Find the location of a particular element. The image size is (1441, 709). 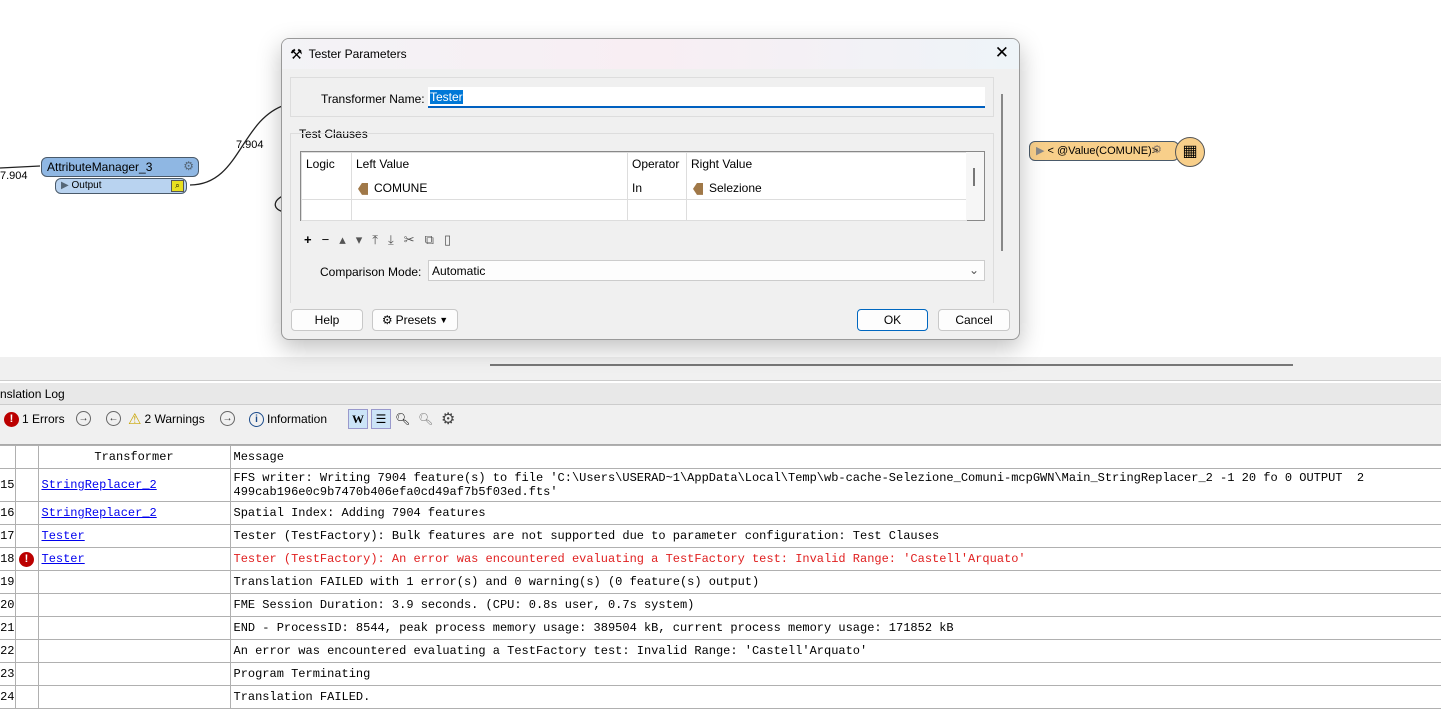

row-transformer: Tester is located at coordinates (134, 536).